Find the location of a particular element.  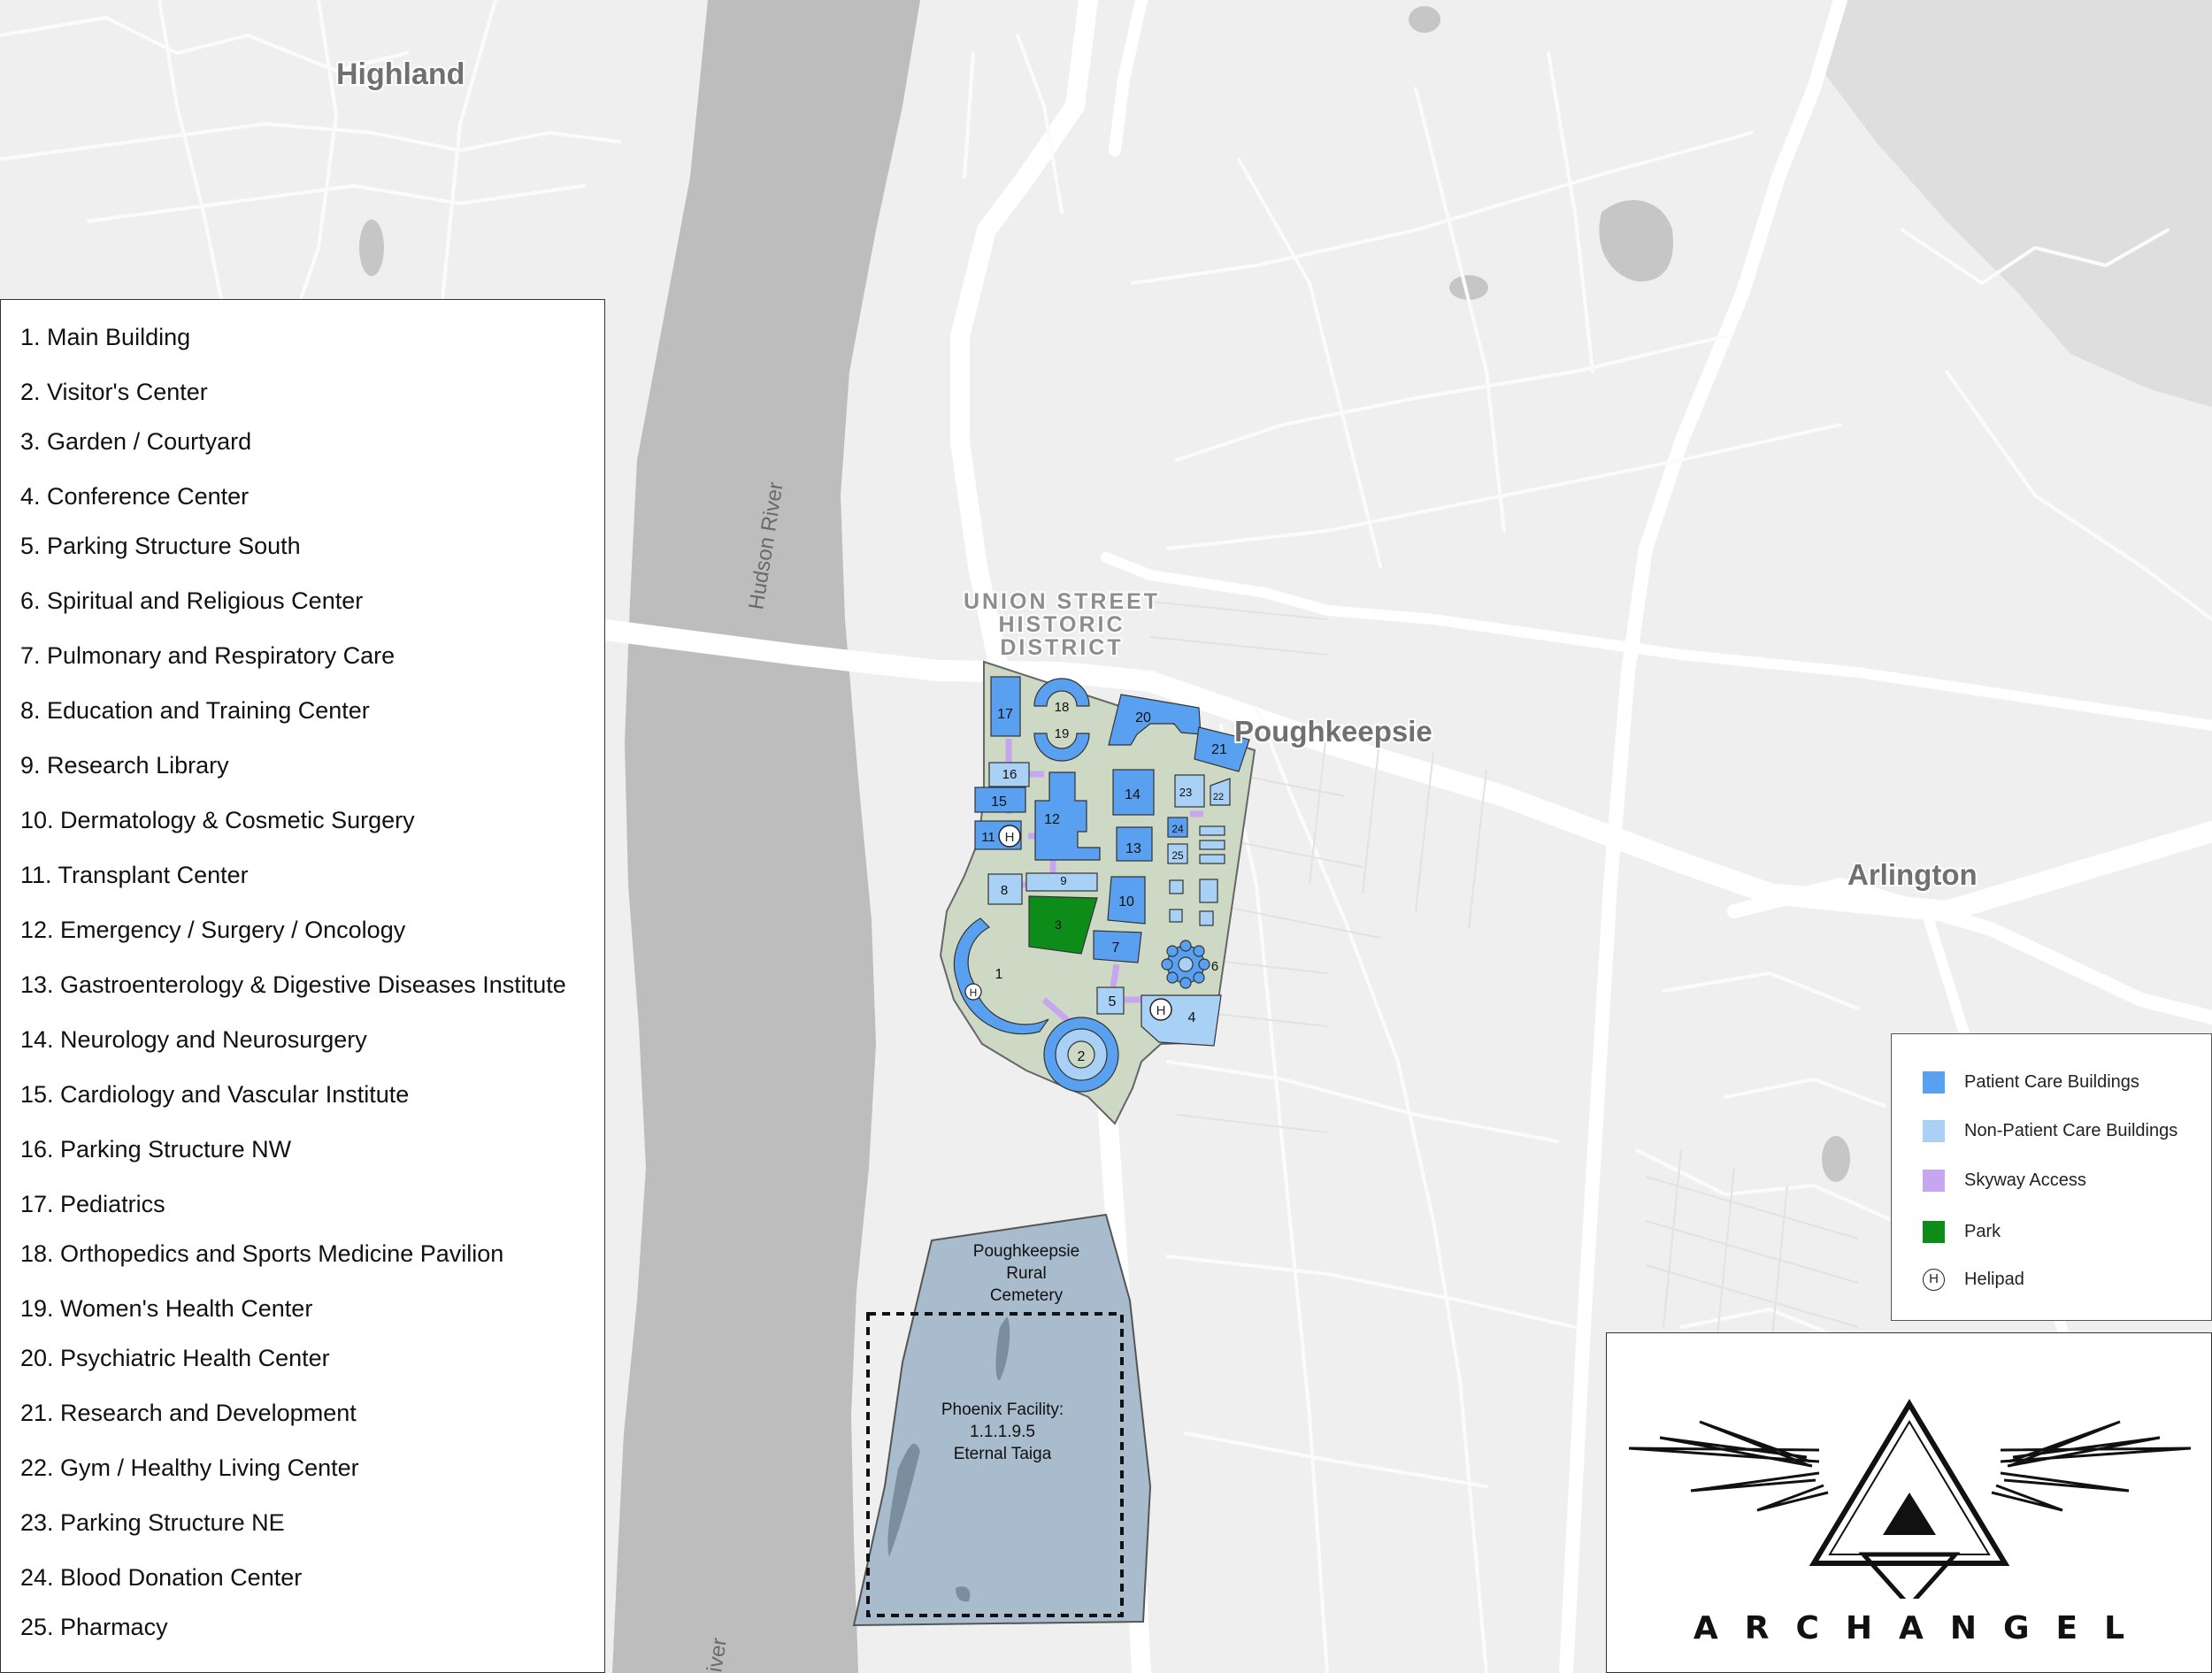

key-item: 6. Spiritual and Religious Center is located at coordinates (191, 601).